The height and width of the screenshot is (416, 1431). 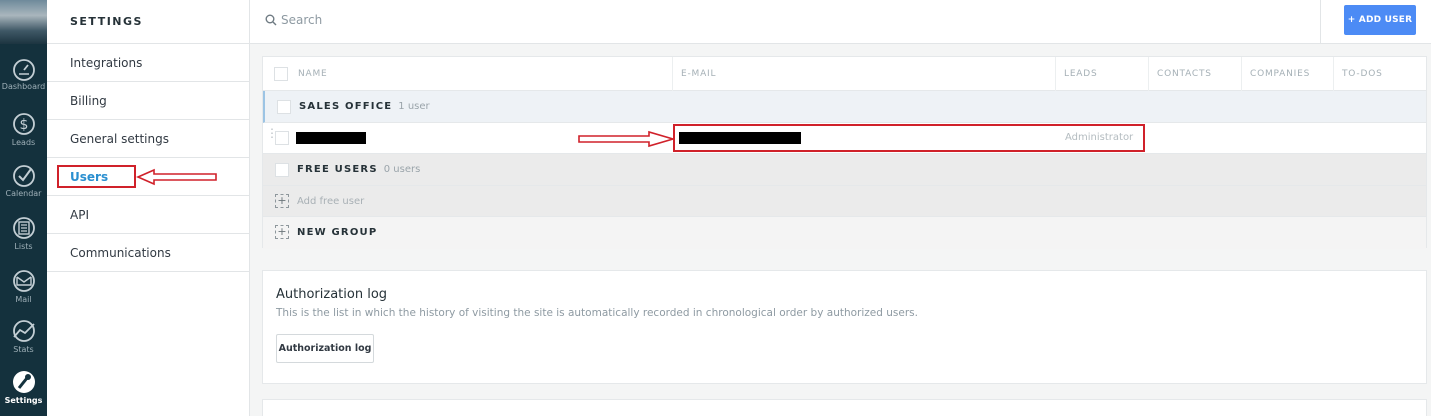 I want to click on col-name: NAME, so click(x=309, y=74).